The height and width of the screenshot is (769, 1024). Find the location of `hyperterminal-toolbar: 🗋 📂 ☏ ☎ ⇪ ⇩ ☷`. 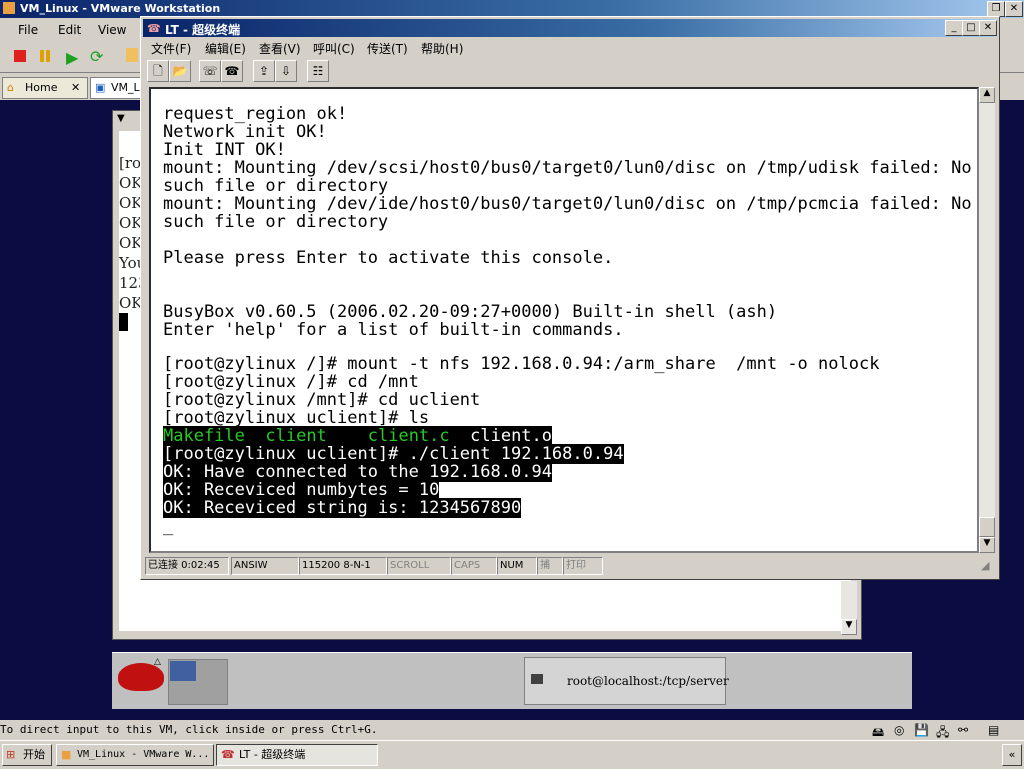

hyperterminal-toolbar: 🗋 📂 ☏ ☎ ⇪ ⇩ ☷ is located at coordinates (569, 71).